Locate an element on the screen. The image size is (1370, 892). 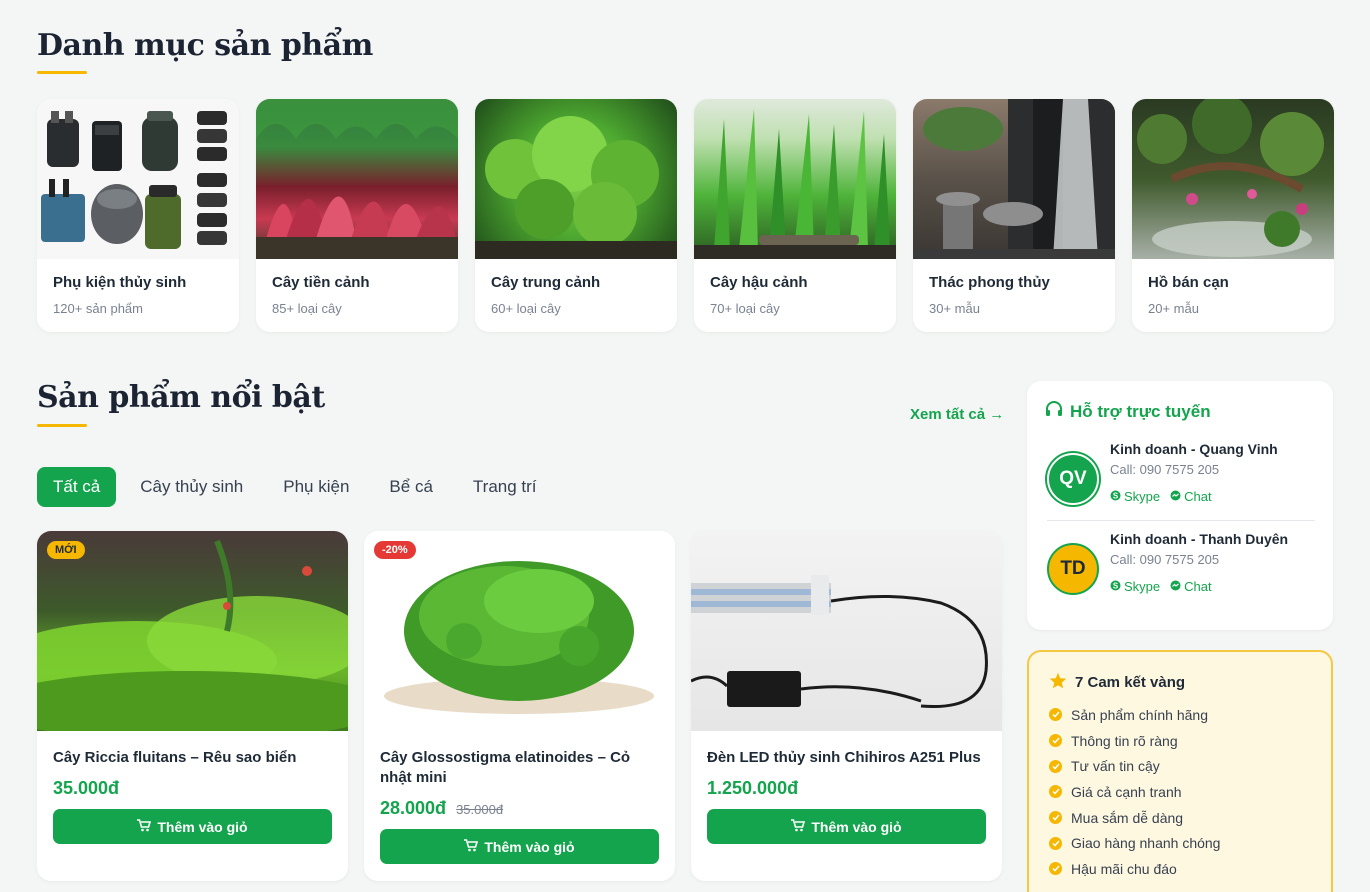
star-icon is located at coordinates (1058, 682).